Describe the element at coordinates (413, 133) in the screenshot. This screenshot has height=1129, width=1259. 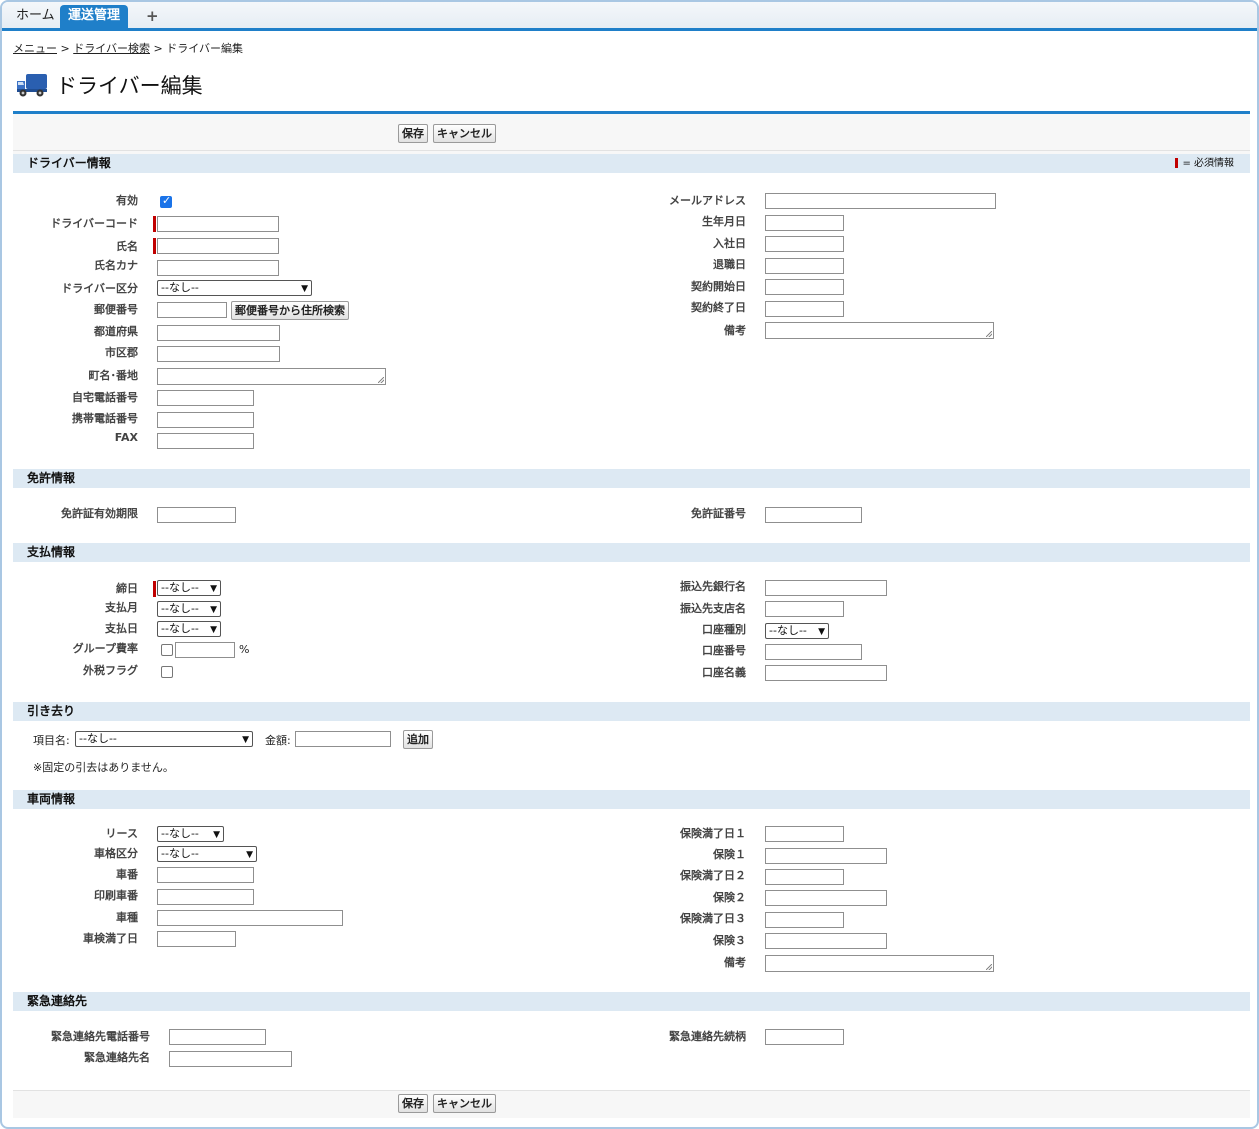
I see `save-button: 保存` at that location.